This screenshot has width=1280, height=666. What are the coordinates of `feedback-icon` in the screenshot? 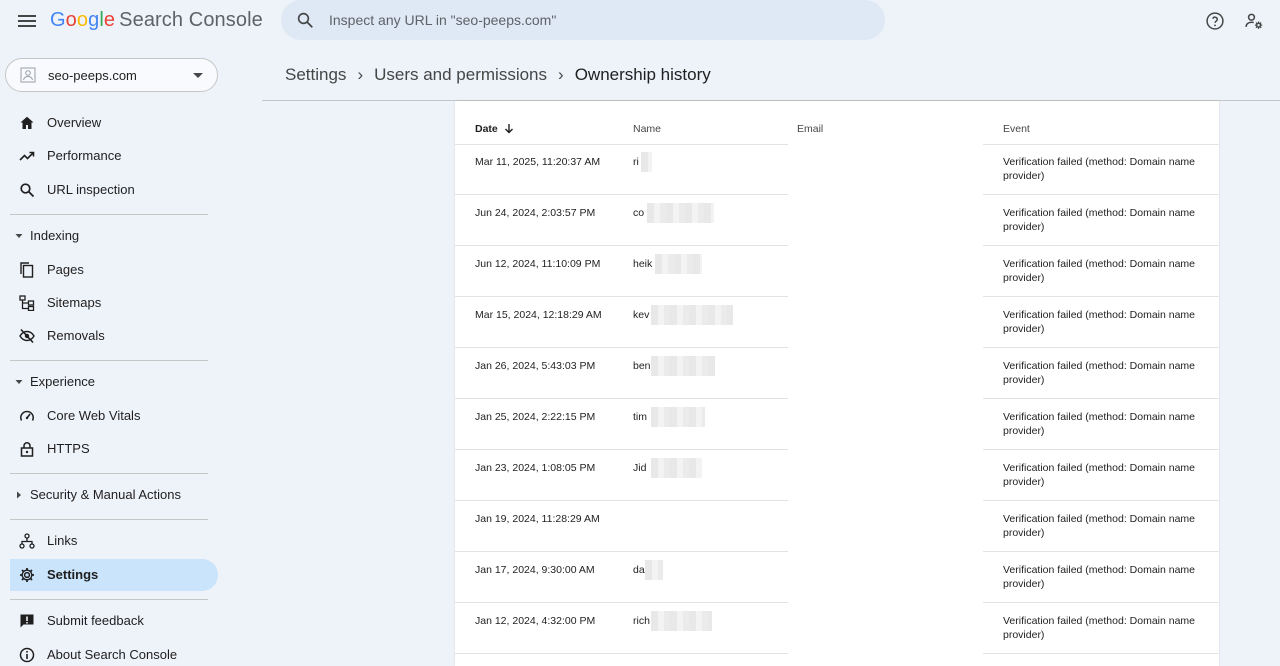 It's located at (27, 621).